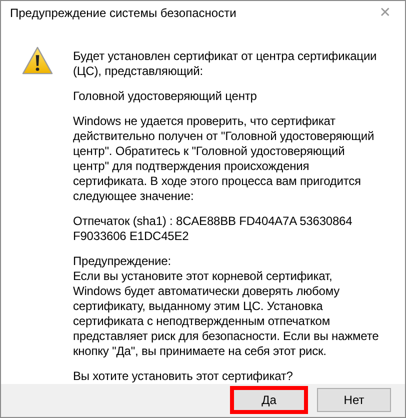 This screenshot has height=418, width=406. What do you see at coordinates (354, 400) in the screenshot?
I see `dialog-button: Нет` at bounding box center [354, 400].